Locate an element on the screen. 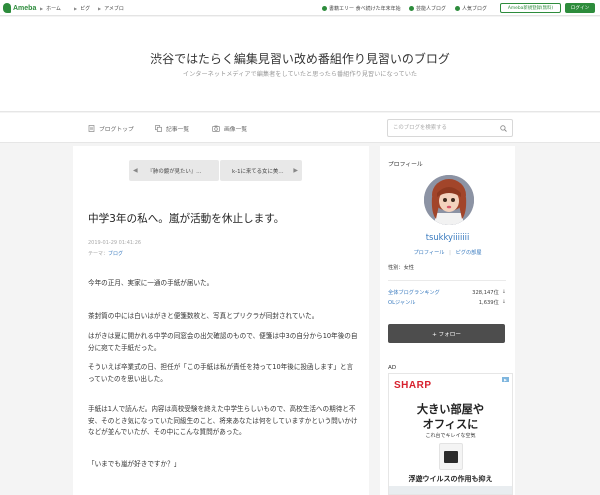 Image resolution: width=600 pixels, height=495 pixels. ad-footer-strip is located at coordinates (450, 490).